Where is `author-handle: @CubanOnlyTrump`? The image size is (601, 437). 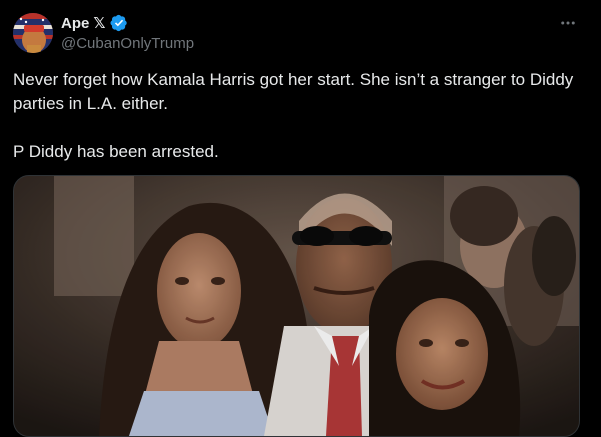
author-handle: @CubanOnlyTrump is located at coordinates (127, 43).